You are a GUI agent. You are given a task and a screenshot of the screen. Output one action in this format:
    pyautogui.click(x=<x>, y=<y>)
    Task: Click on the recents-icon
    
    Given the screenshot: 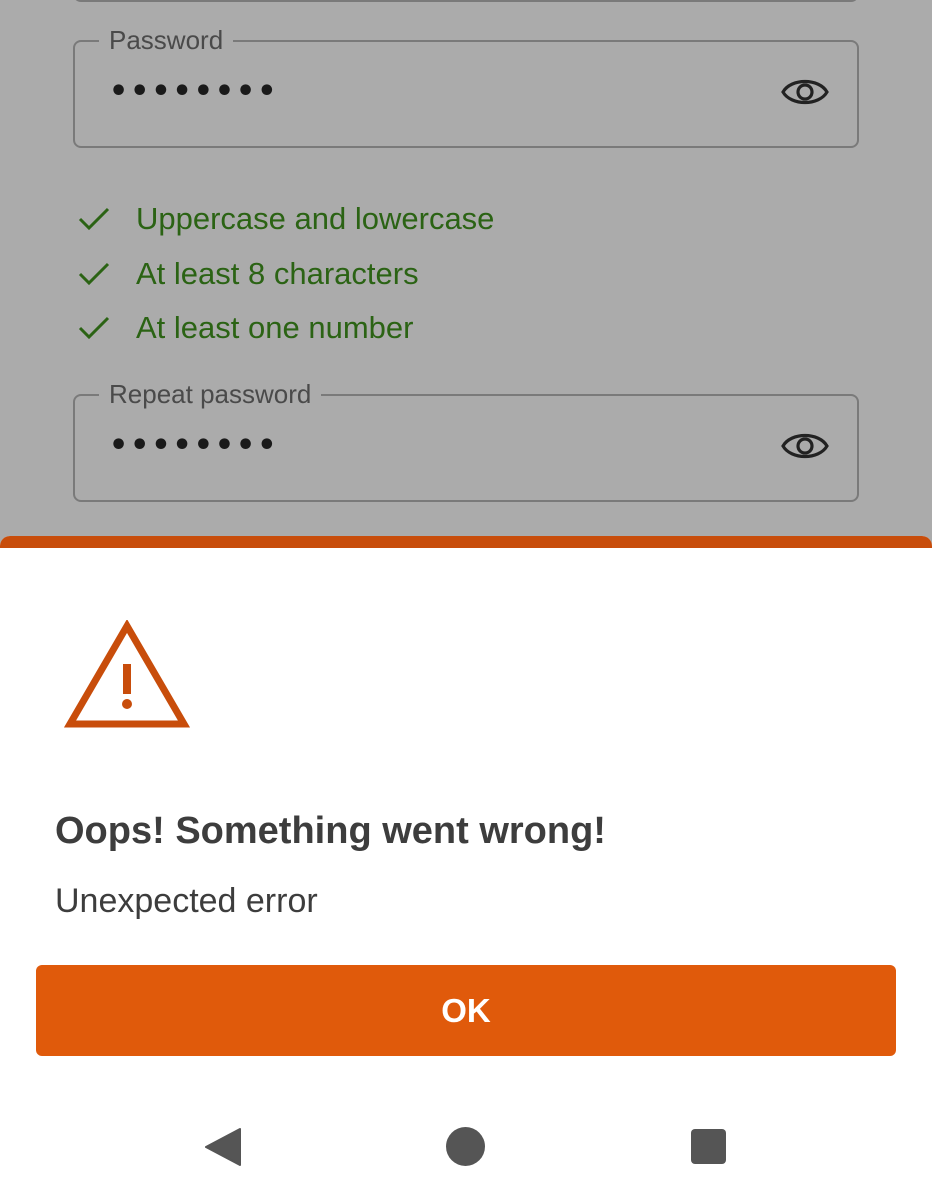 What is the action you would take?
    pyautogui.click(x=708, y=1146)
    